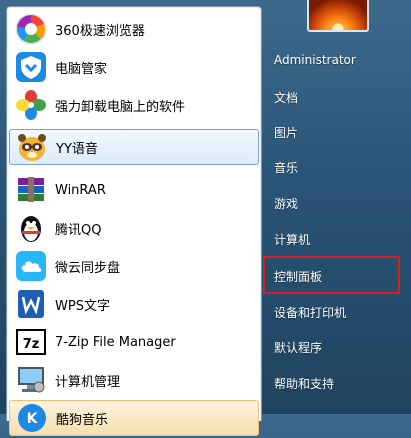 This screenshot has height=438, width=411. I want to click on qq-penguin-icon, so click(31, 228).